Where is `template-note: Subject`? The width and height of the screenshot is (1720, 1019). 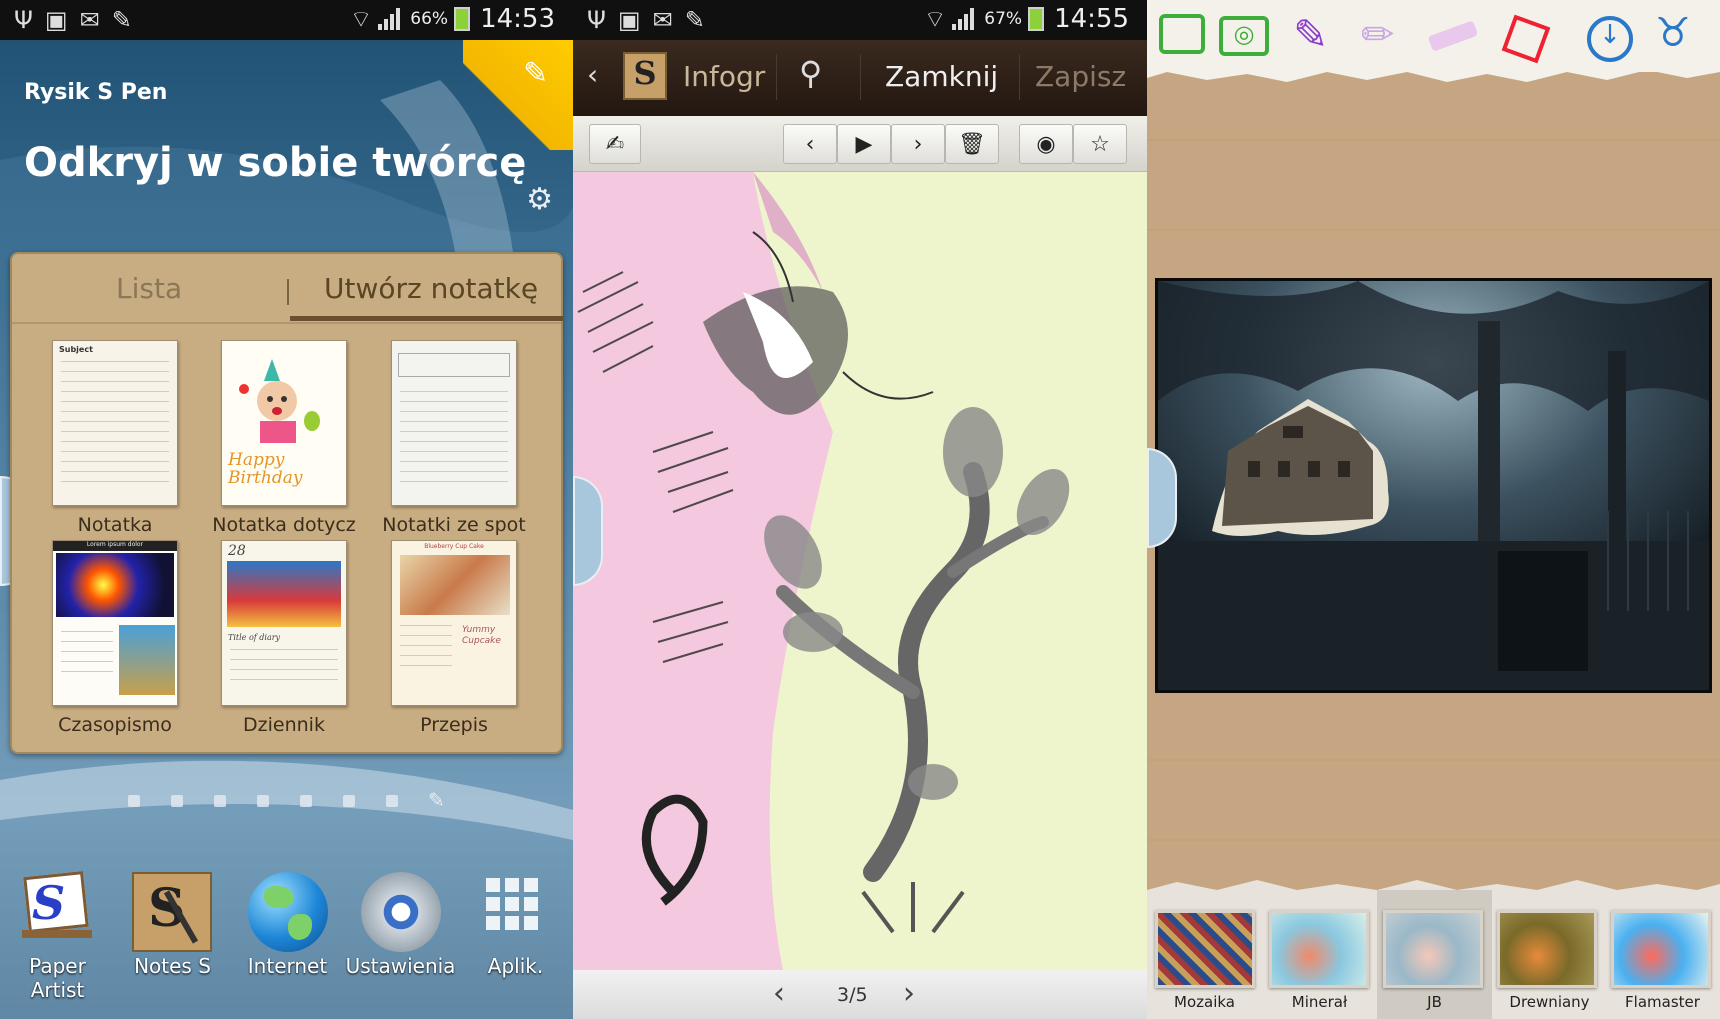
template-note: Subject is located at coordinates (115, 423).